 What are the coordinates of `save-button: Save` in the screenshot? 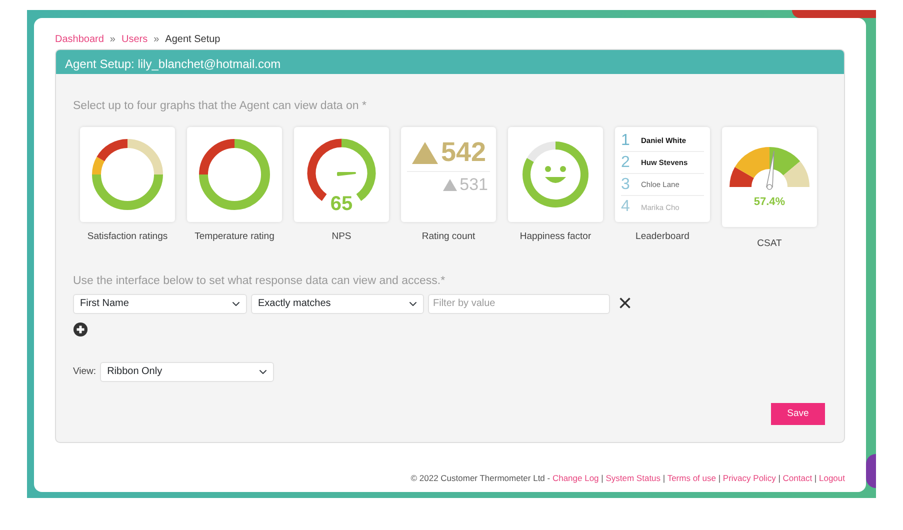 It's located at (798, 413).